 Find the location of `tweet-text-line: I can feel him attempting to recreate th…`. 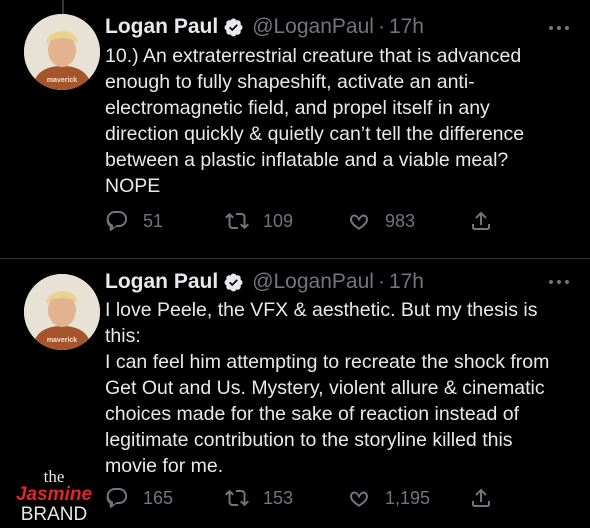

tweet-text-line: I can feel him attempting to recreate th… is located at coordinates (327, 362).